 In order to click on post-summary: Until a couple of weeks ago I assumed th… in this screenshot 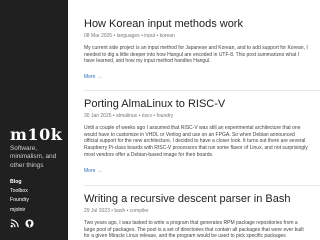, I will do `click(196, 141)`.